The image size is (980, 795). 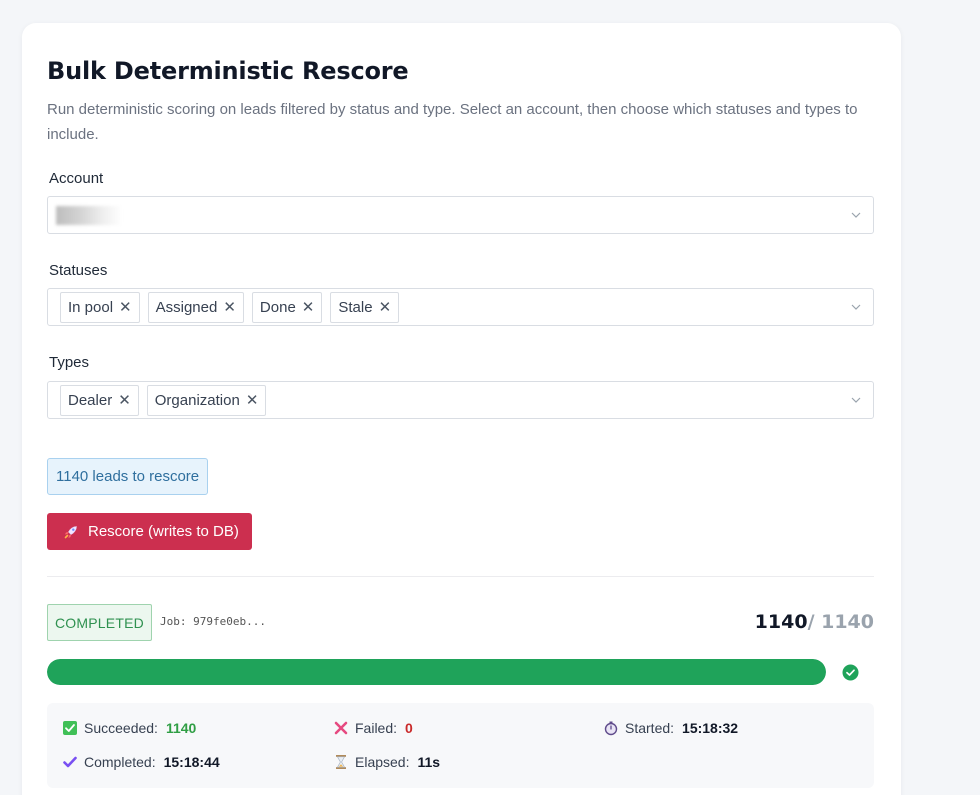 I want to click on stat-failed: Failed: 0, so click(x=373, y=728).